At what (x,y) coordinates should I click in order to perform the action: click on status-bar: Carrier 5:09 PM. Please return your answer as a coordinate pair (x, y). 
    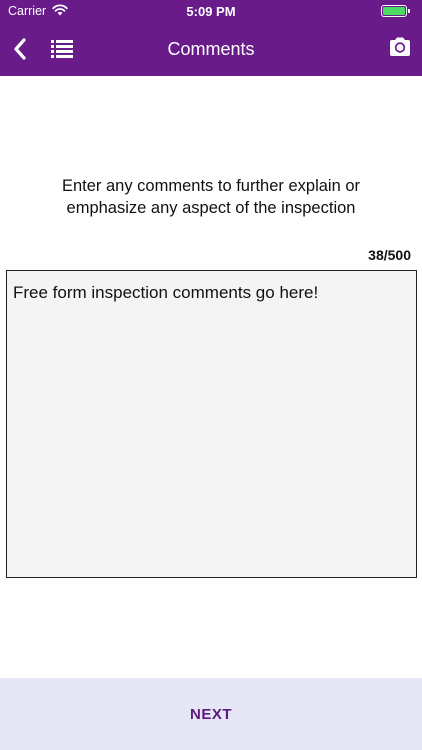
    Looking at the image, I should click on (211, 12).